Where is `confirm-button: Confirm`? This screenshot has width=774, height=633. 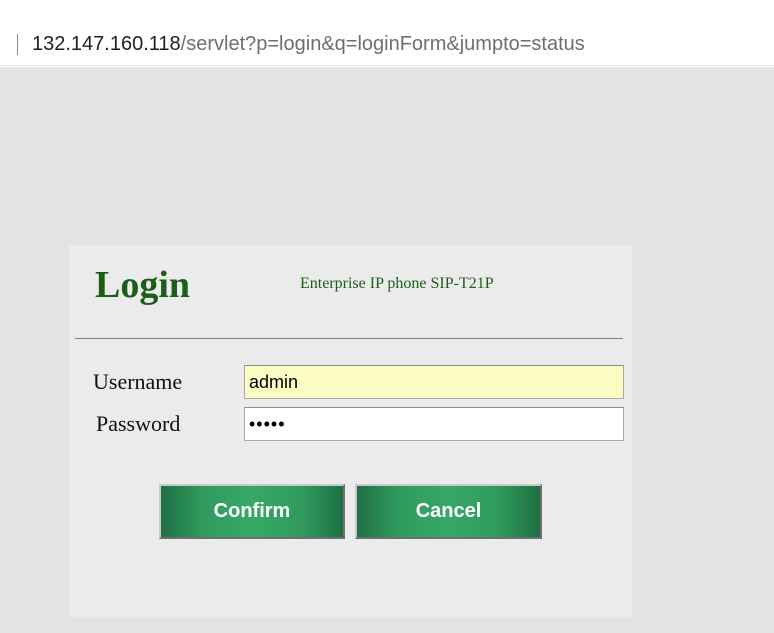 confirm-button: Confirm is located at coordinates (252, 511).